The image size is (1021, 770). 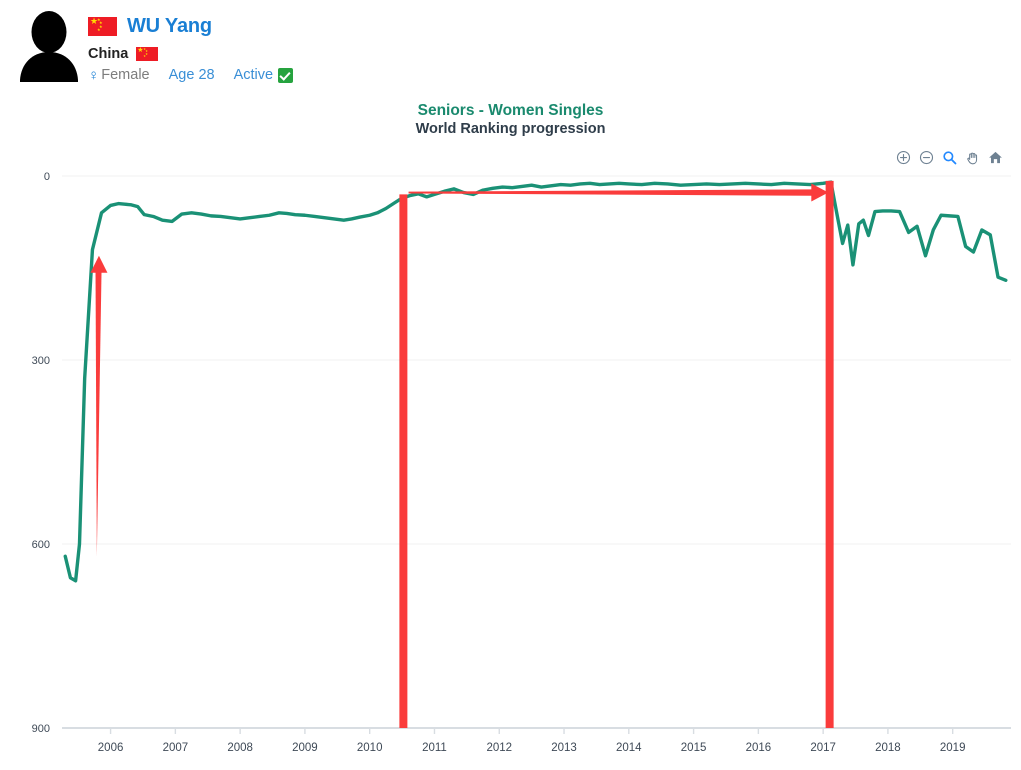 What do you see at coordinates (240, 748) in the screenshot?
I see `x-tick-label: 2008` at bounding box center [240, 748].